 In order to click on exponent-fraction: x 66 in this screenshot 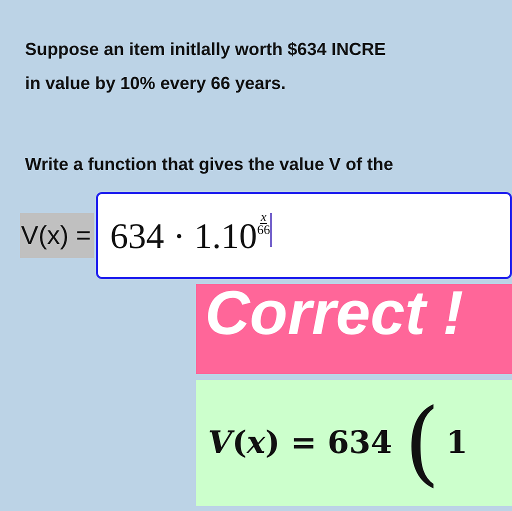, I will do `click(263, 223)`.